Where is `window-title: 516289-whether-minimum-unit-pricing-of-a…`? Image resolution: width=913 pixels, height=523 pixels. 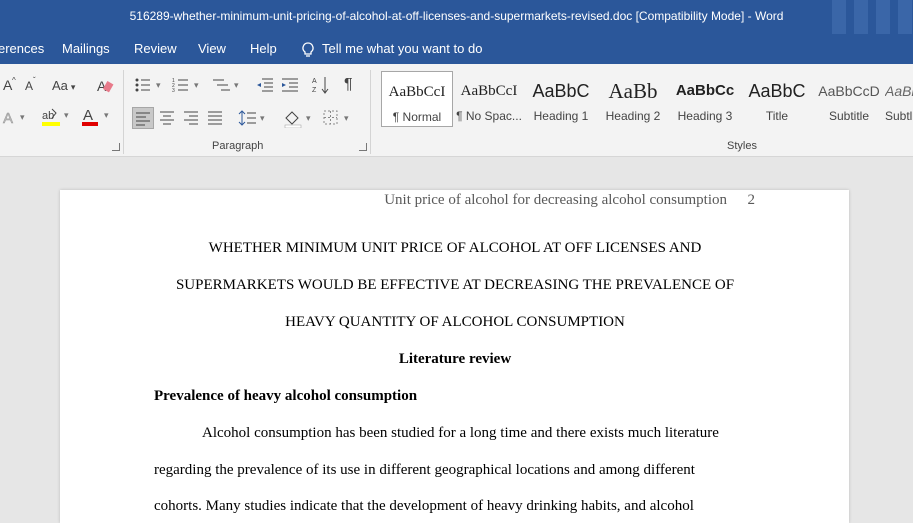
window-title: 516289-whether-minimum-unit-pricing-of-a… is located at coordinates (456, 16).